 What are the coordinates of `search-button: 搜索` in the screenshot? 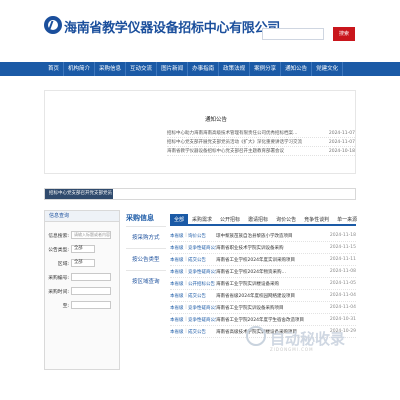 It's located at (344, 34).